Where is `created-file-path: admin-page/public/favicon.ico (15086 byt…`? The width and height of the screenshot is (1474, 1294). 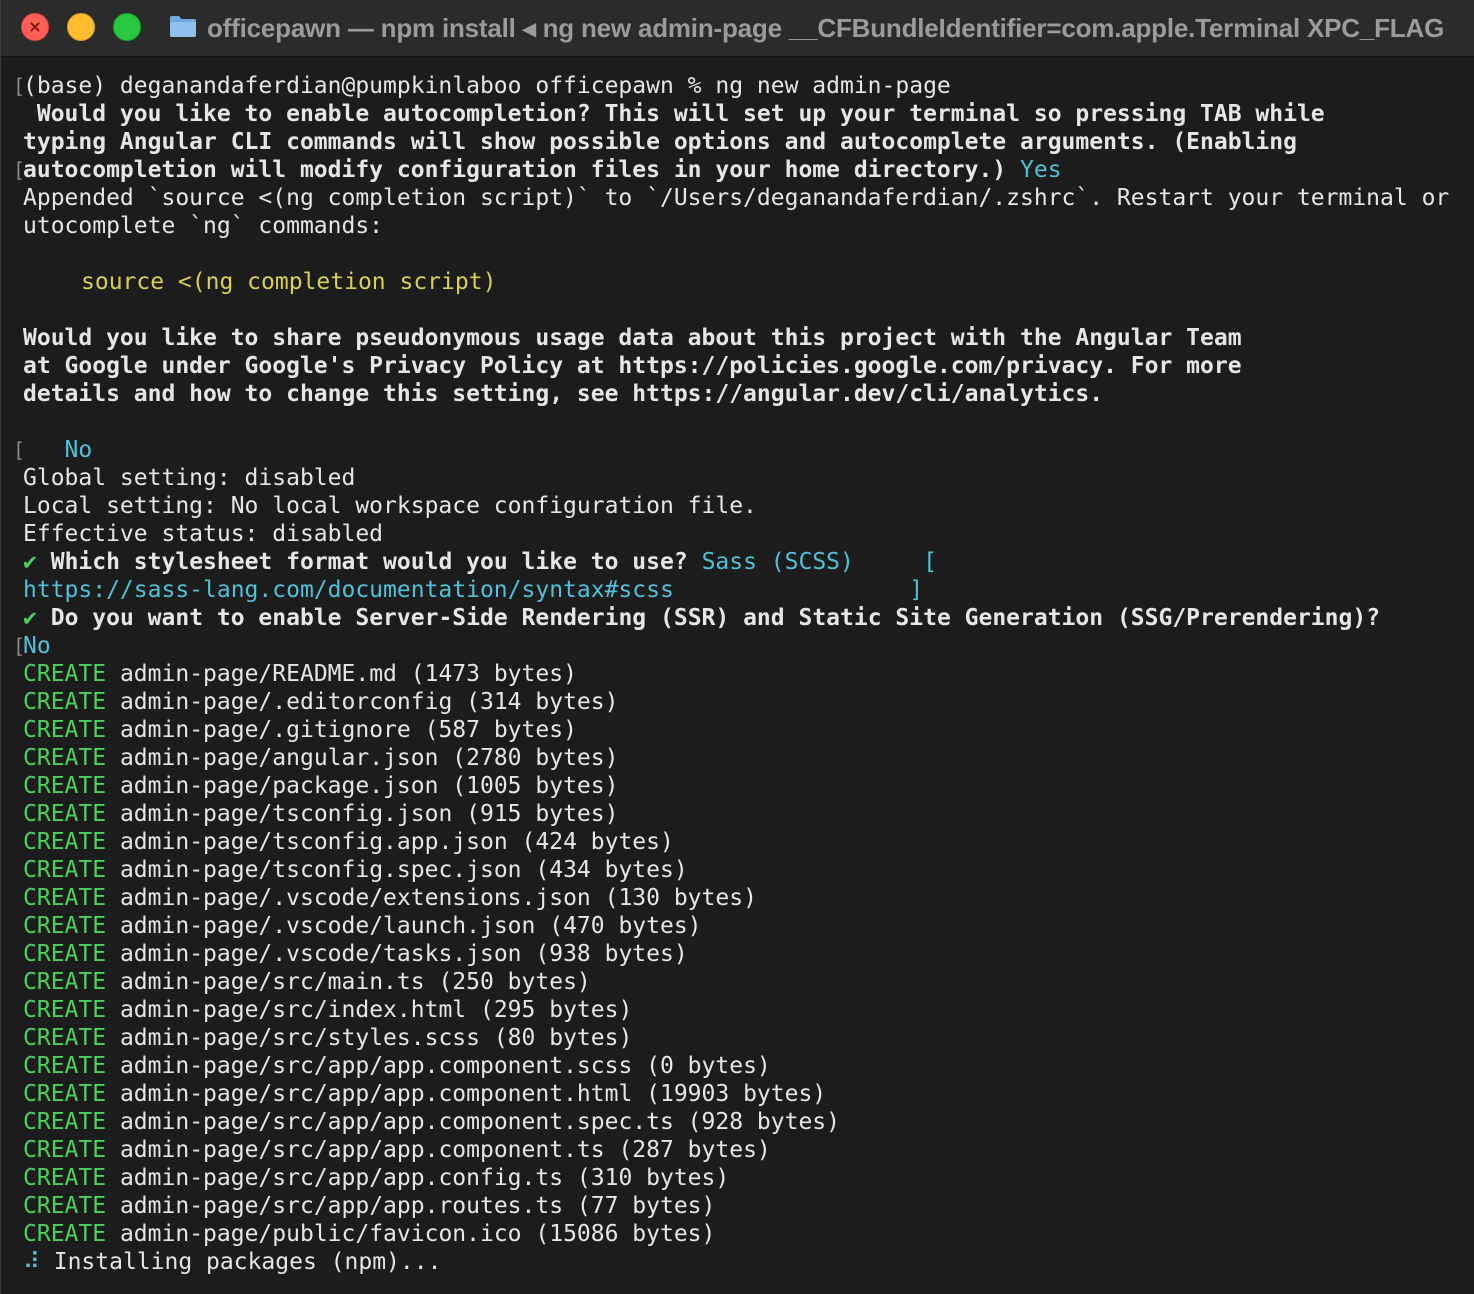
created-file-path: admin-page/public/favicon.ico (15086 byt… is located at coordinates (417, 1234).